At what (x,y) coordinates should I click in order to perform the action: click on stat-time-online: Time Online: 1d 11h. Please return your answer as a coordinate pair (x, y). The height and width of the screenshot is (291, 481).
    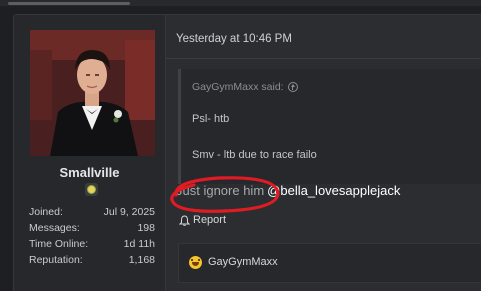
    Looking at the image, I should click on (92, 244).